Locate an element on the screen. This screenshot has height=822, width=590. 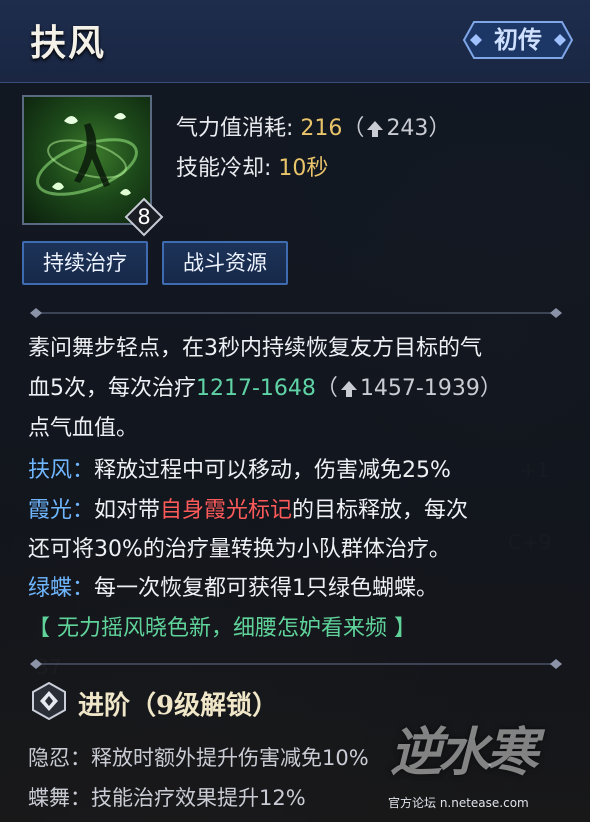
rank-badge: 初传 is located at coordinates (518, 39).